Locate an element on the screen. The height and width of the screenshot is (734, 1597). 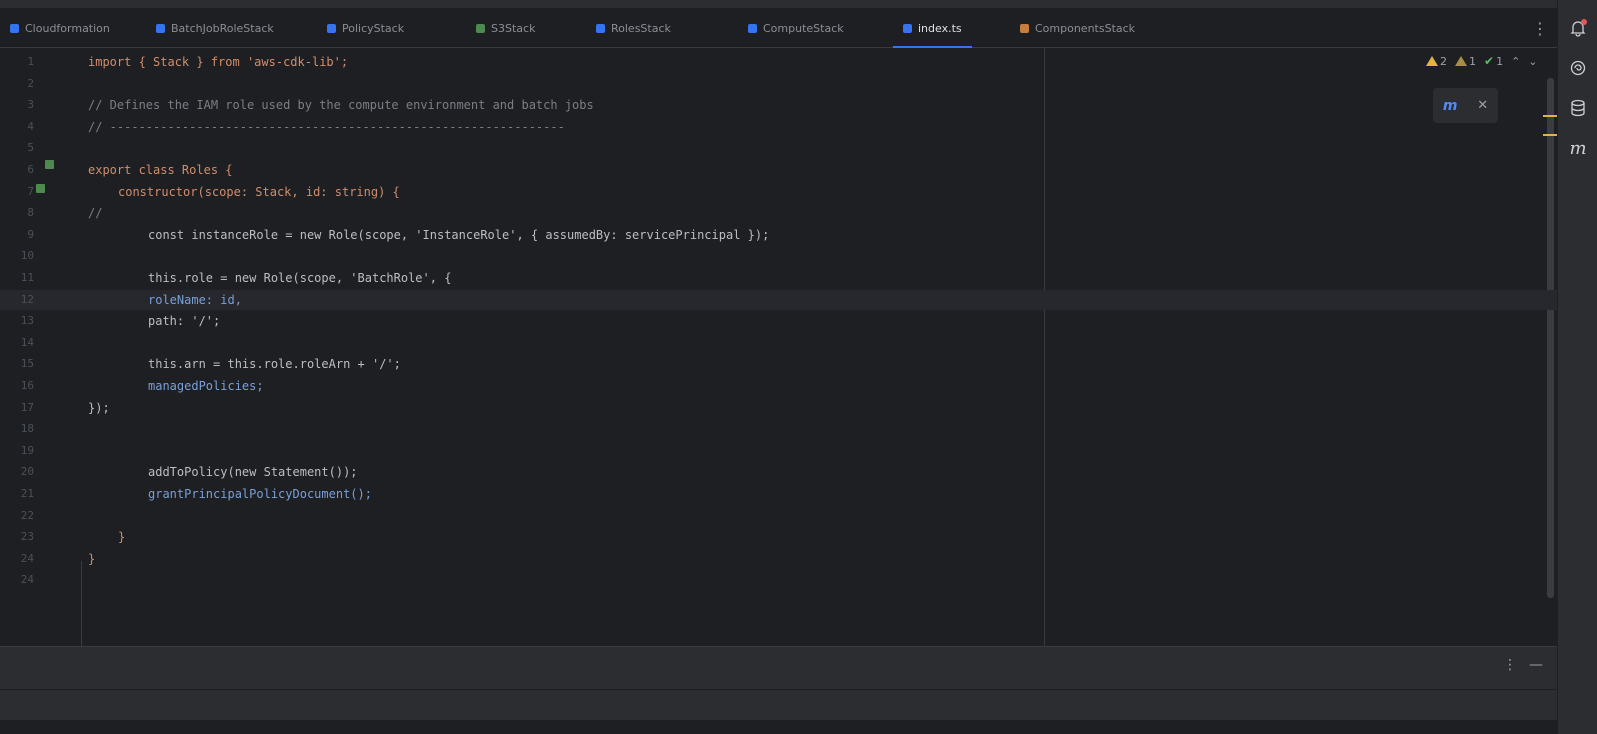
m-plugin-icon: m is located at coordinates (1578, 148).